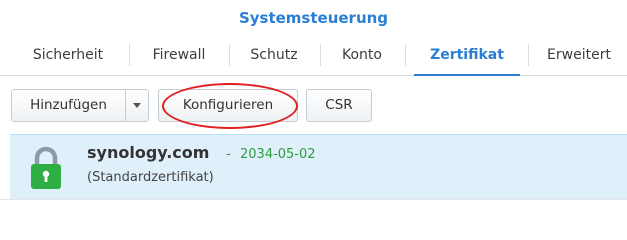 Image resolution: width=627 pixels, height=240 pixels. I want to click on certificate-description: (Standardzertifikat), so click(150, 177).